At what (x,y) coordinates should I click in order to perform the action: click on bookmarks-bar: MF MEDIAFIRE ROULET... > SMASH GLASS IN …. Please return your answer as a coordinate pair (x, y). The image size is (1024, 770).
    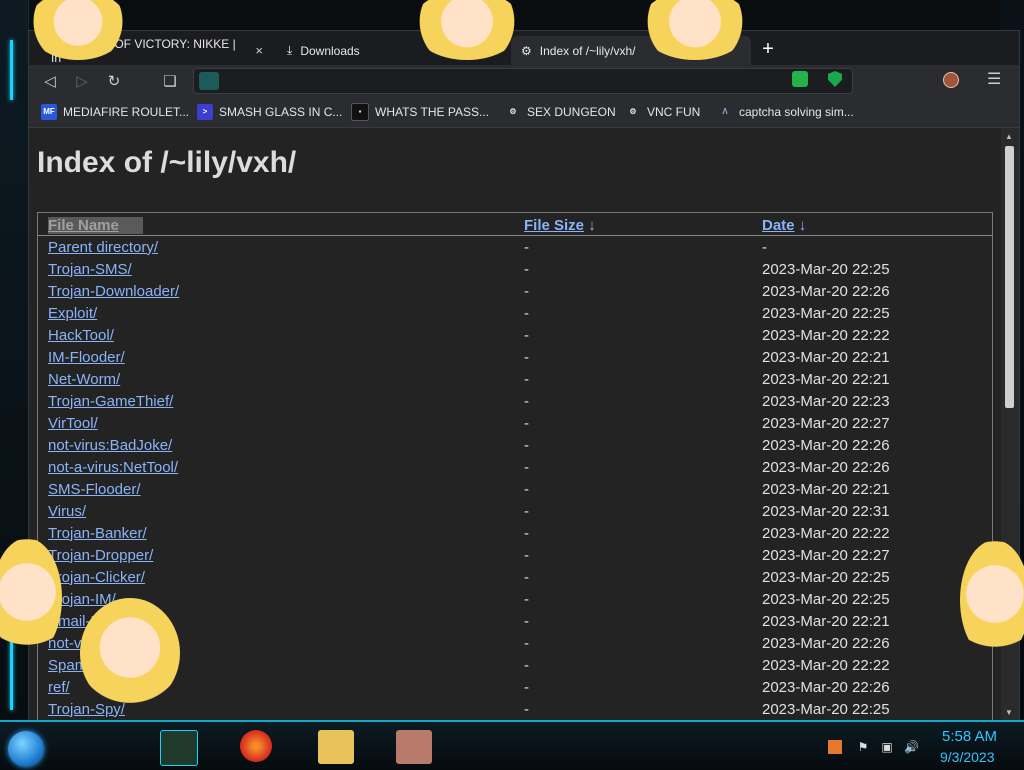
    Looking at the image, I should click on (524, 112).